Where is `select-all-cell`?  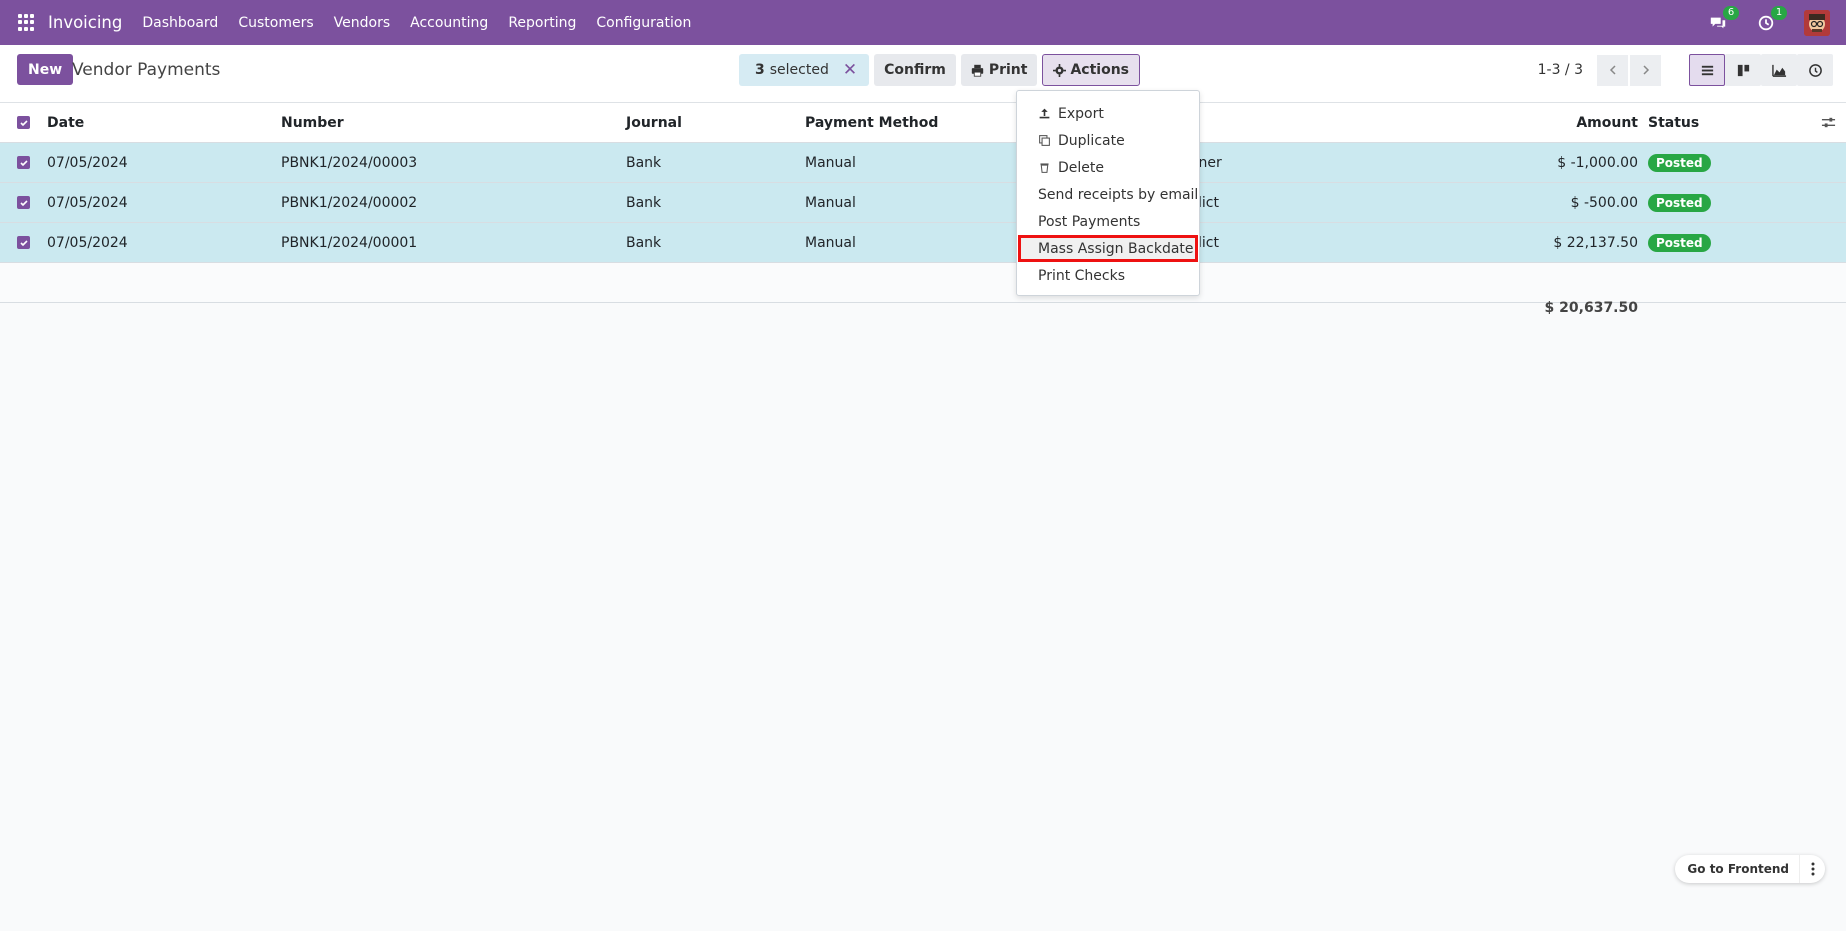 select-all-cell is located at coordinates (23, 122).